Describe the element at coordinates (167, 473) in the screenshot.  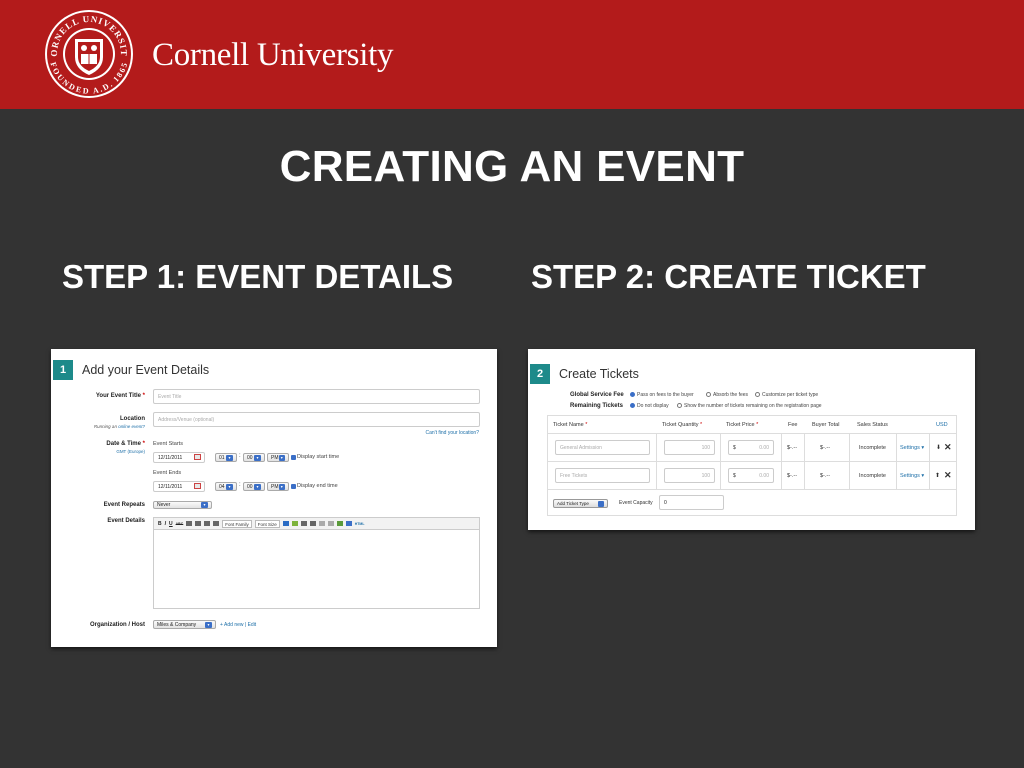
I see `event-ends-label: Event Ends` at that location.